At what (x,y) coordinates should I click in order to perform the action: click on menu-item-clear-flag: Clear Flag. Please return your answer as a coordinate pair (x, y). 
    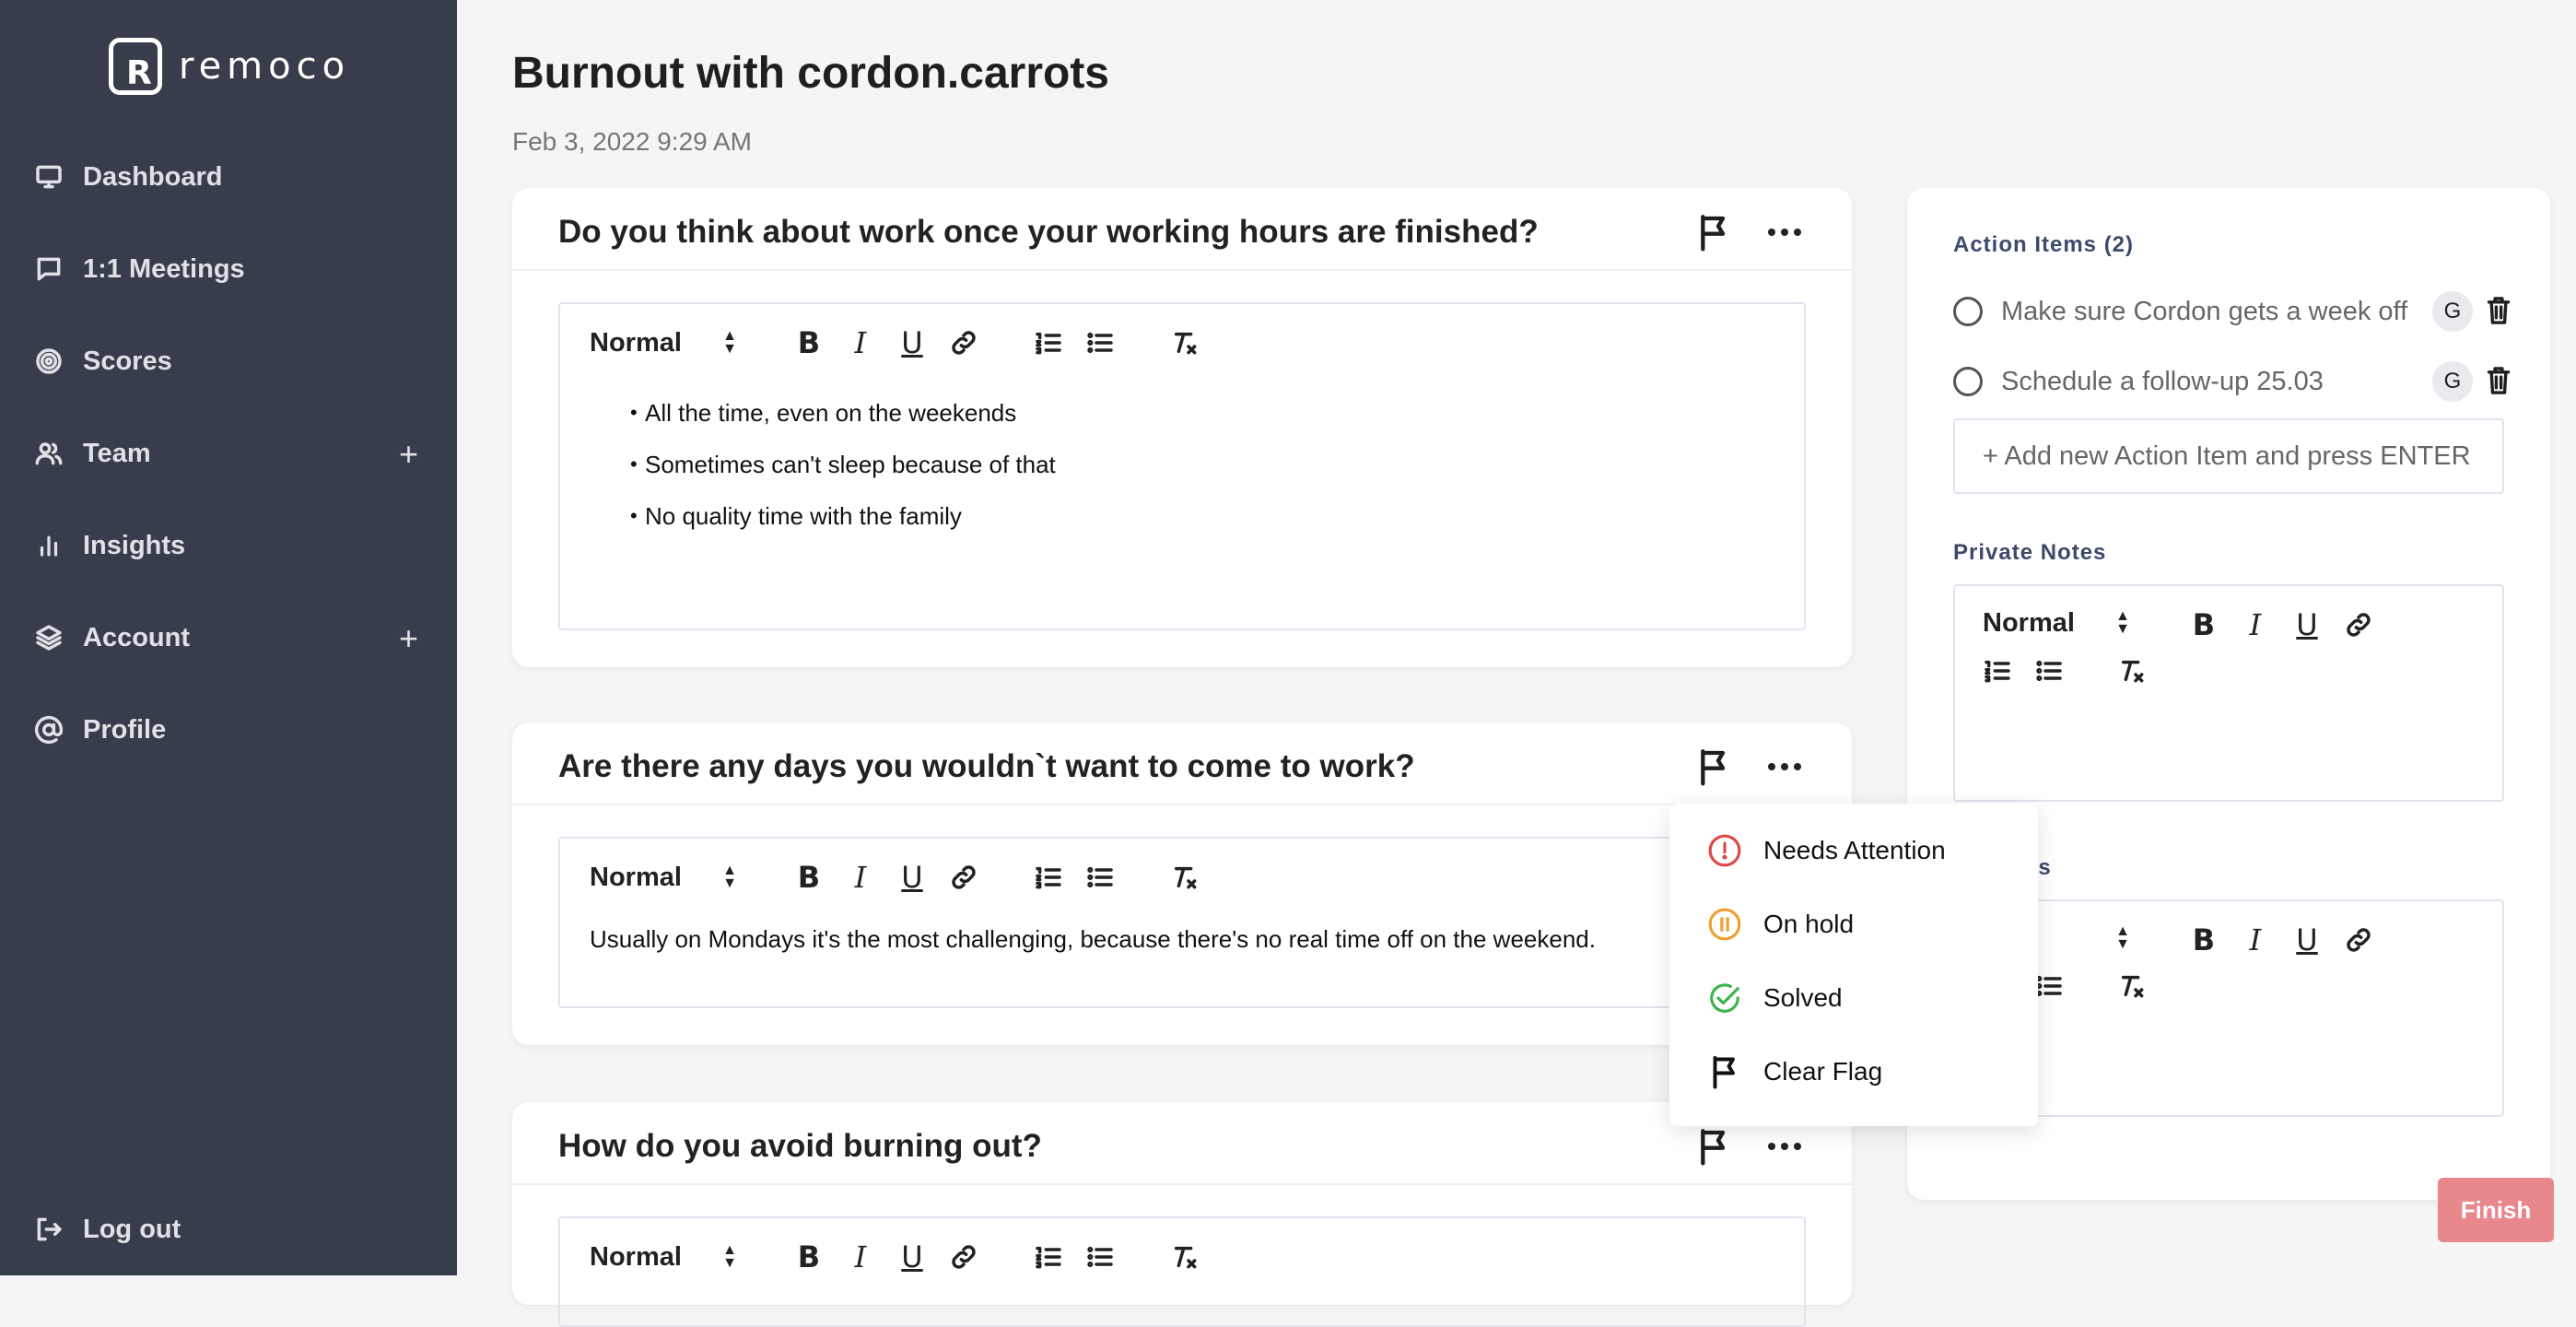
    Looking at the image, I should click on (1794, 1072).